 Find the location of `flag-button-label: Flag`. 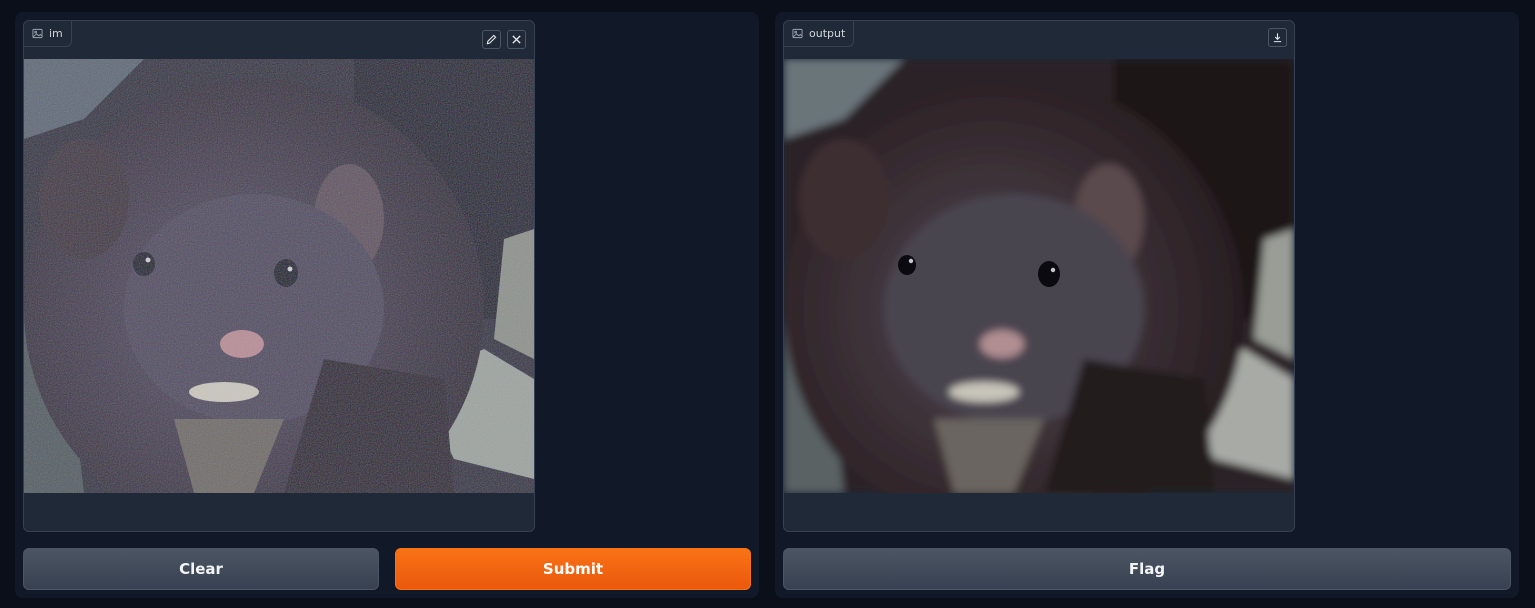

flag-button-label: Flag is located at coordinates (1147, 569).